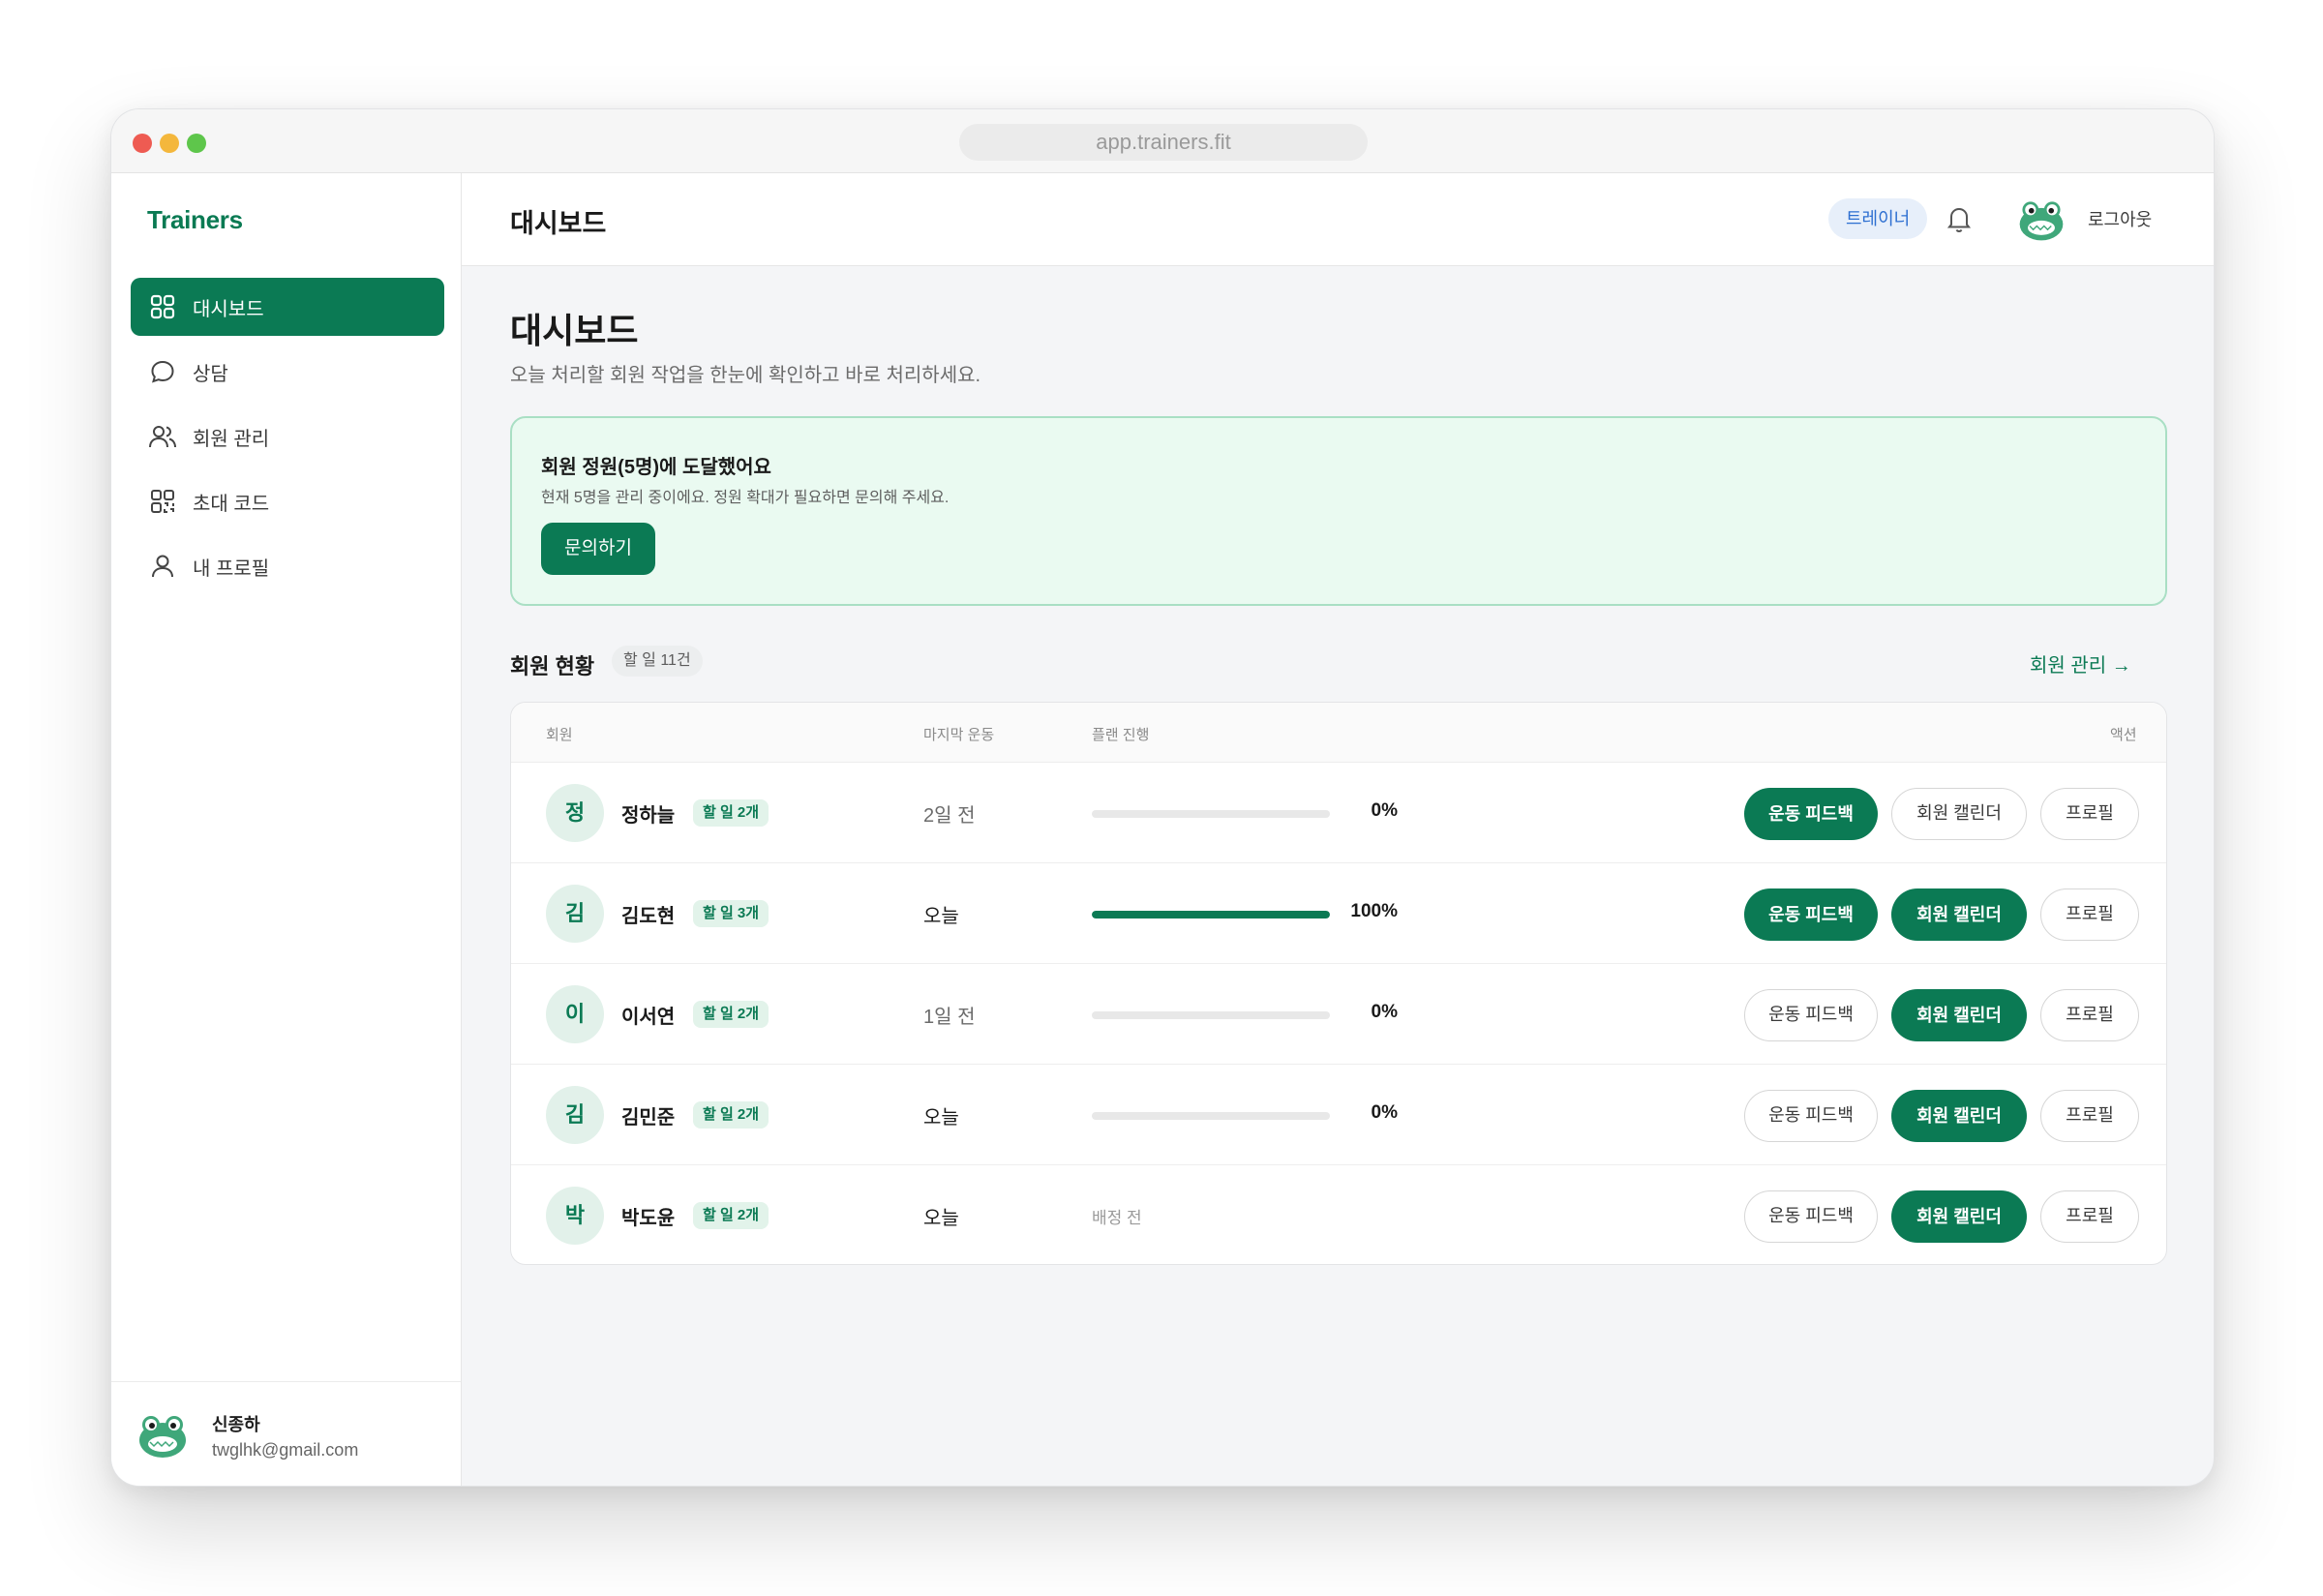  Describe the element at coordinates (143, 143) in the screenshot. I see `close-window-button` at that location.